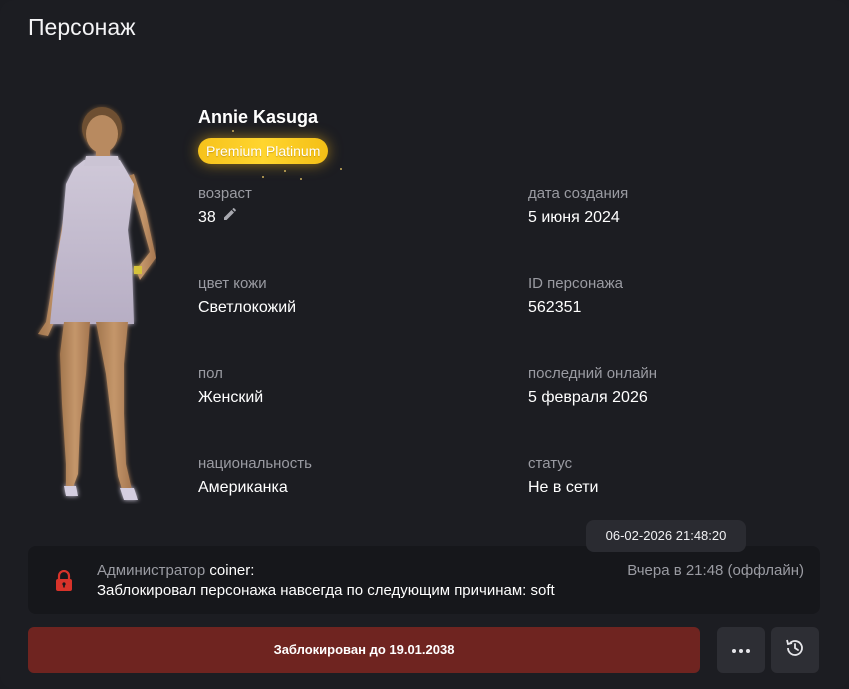  What do you see at coordinates (258, 117) in the screenshot?
I see `character-name: Annie Kasuga` at bounding box center [258, 117].